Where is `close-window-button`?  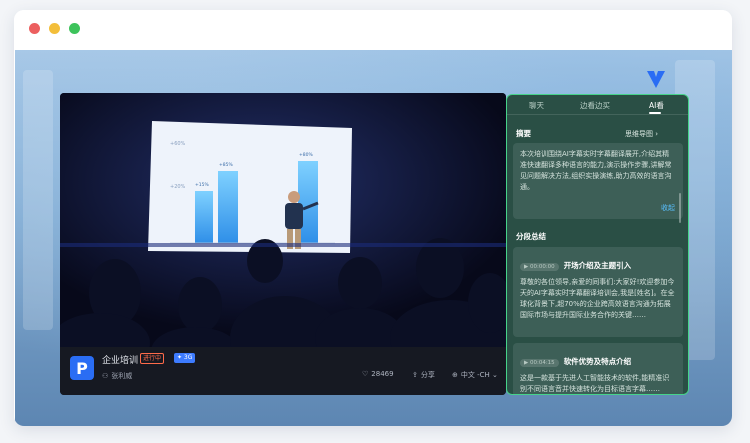 close-window-button is located at coordinates (34, 28).